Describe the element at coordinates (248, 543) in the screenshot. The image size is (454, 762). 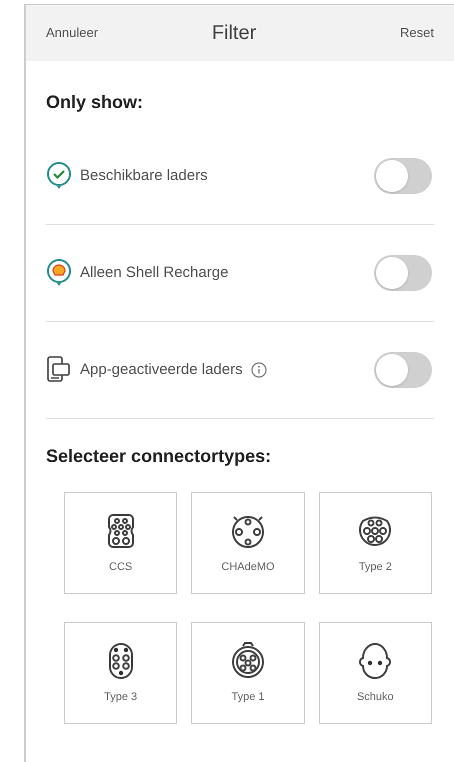
I see `connector-tile: CHAdeMO` at that location.